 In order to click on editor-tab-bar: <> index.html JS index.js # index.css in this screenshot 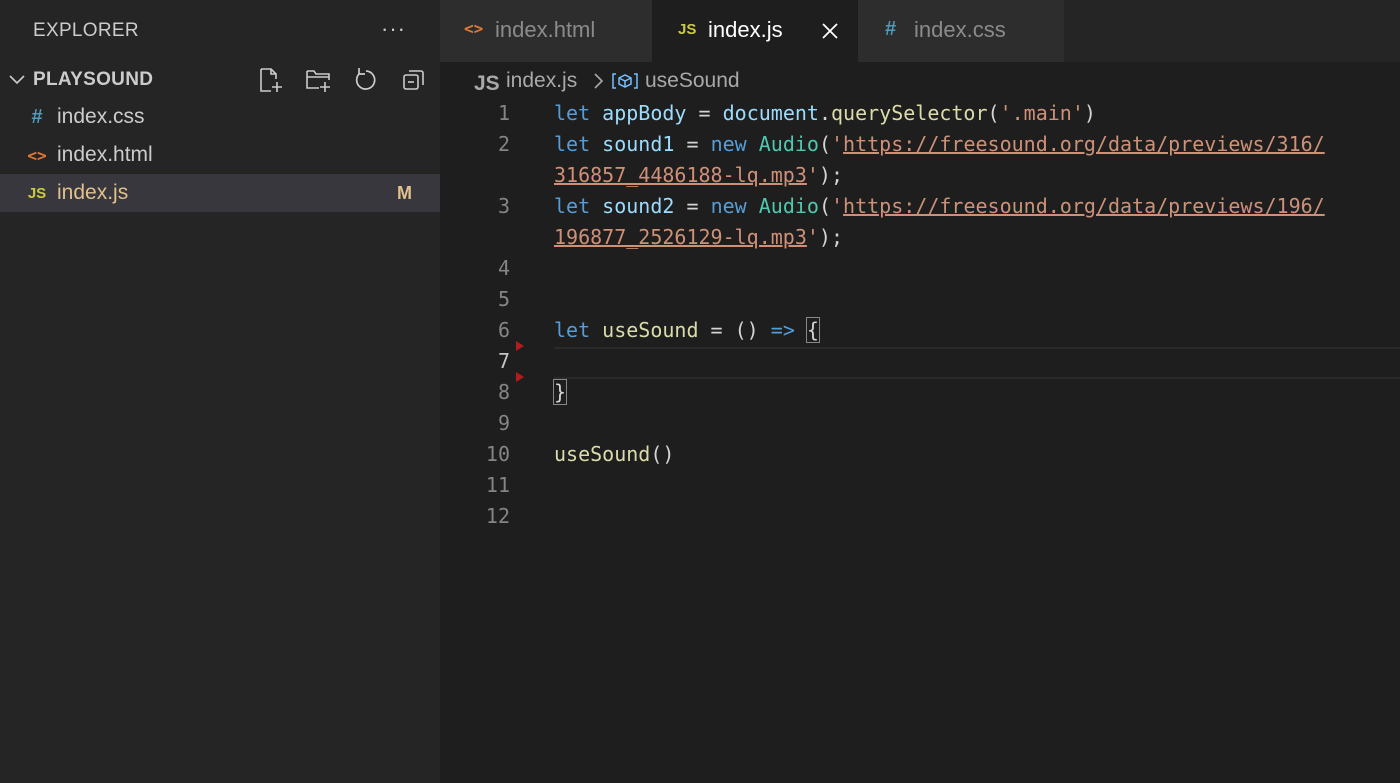, I will do `click(920, 31)`.